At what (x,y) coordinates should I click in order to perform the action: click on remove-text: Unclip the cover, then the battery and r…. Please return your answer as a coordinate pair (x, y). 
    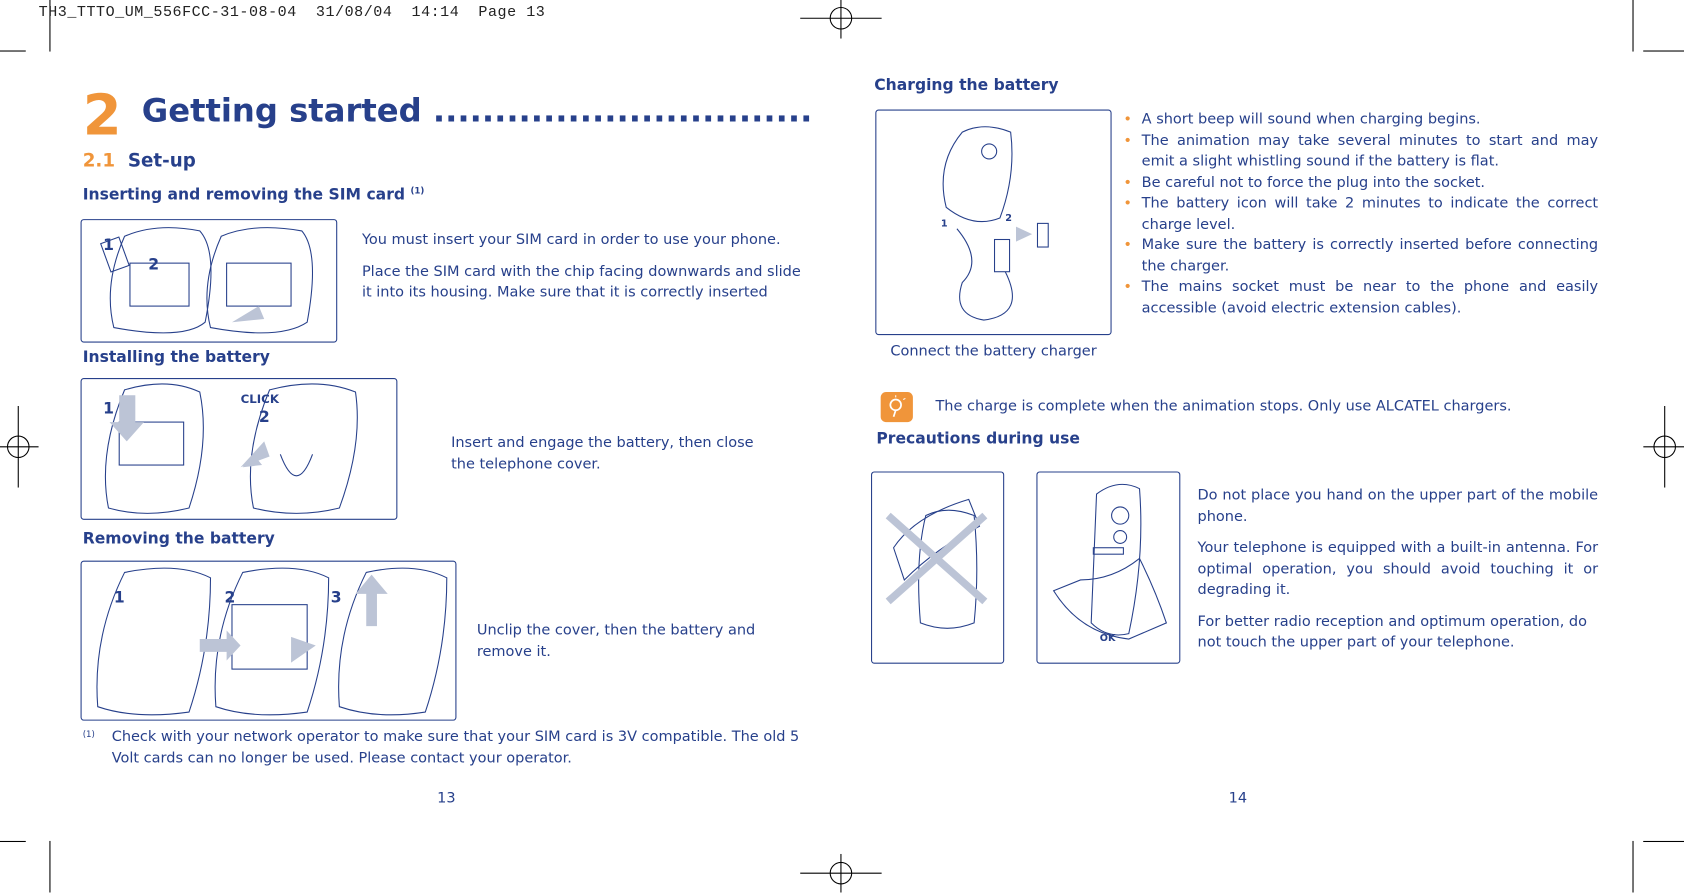
    Looking at the image, I should click on (616, 640).